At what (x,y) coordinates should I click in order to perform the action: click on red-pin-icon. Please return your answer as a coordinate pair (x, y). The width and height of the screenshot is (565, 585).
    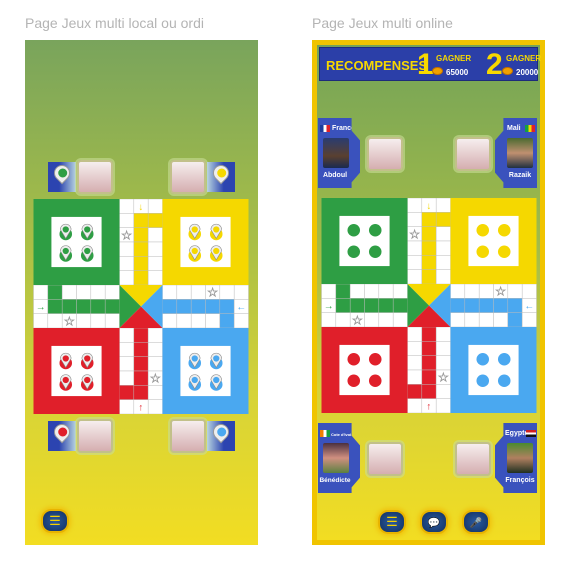
    Looking at the image, I should click on (62, 432).